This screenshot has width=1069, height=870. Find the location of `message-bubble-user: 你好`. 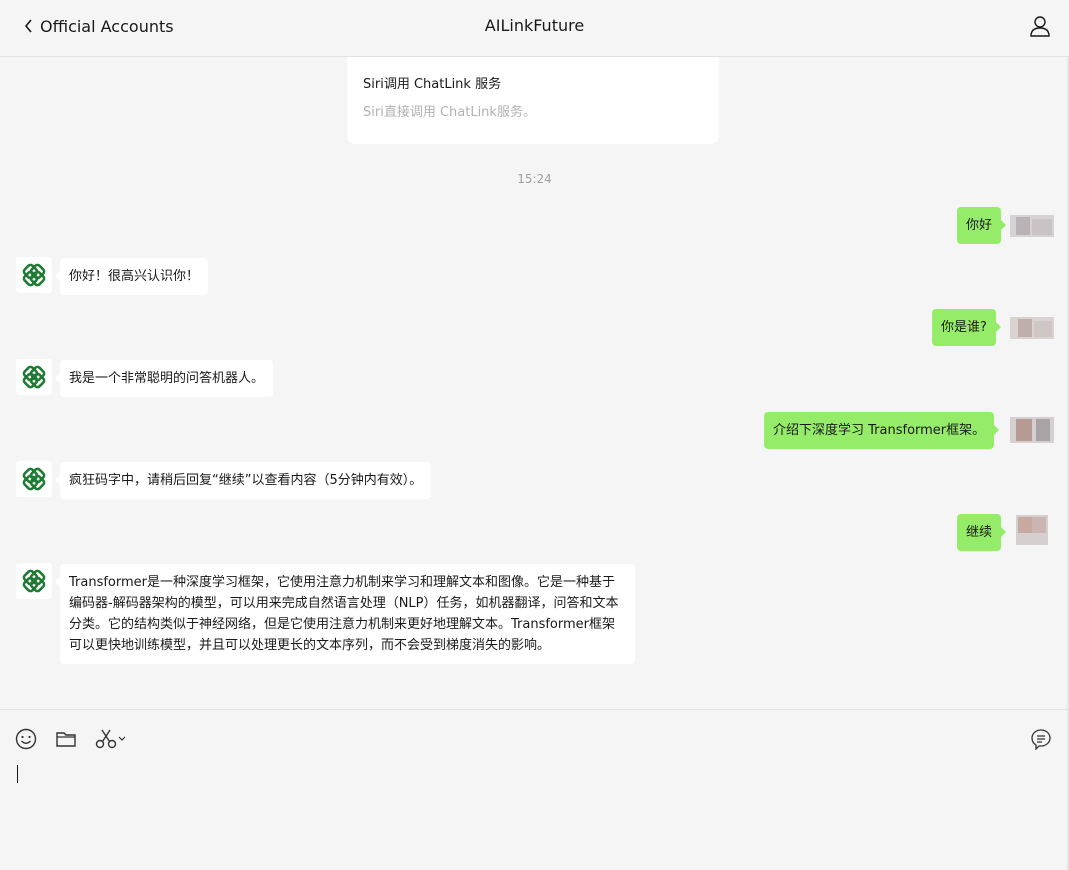

message-bubble-user: 你好 is located at coordinates (982, 225).